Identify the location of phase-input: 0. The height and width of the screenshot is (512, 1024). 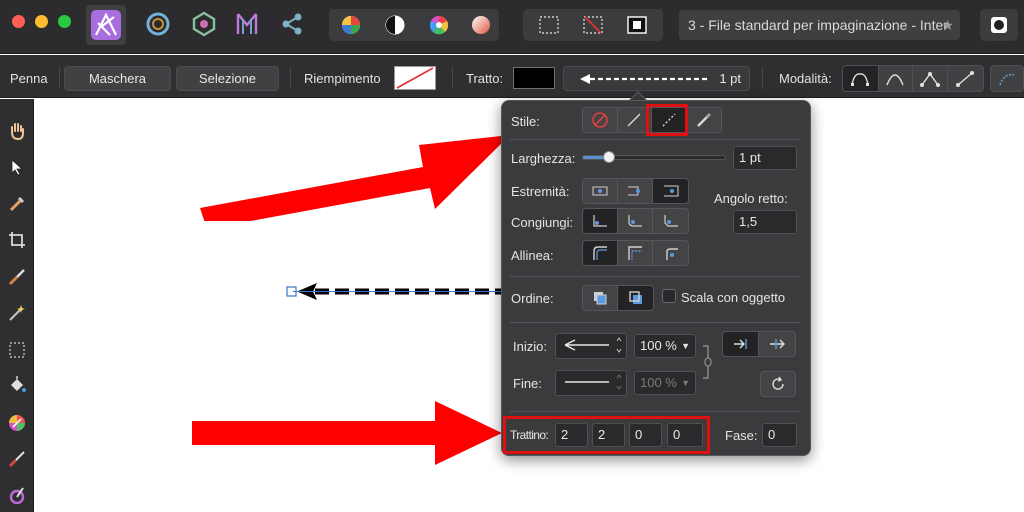
(779, 435).